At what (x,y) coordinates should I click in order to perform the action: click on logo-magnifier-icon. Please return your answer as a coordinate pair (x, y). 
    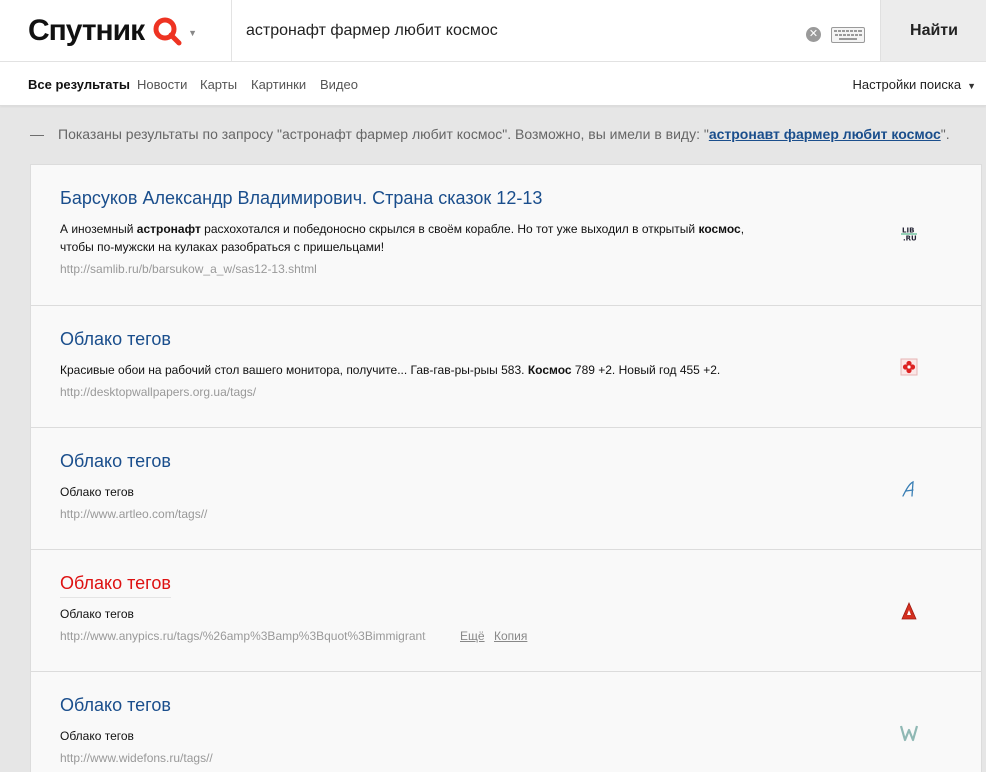
    Looking at the image, I should click on (167, 31).